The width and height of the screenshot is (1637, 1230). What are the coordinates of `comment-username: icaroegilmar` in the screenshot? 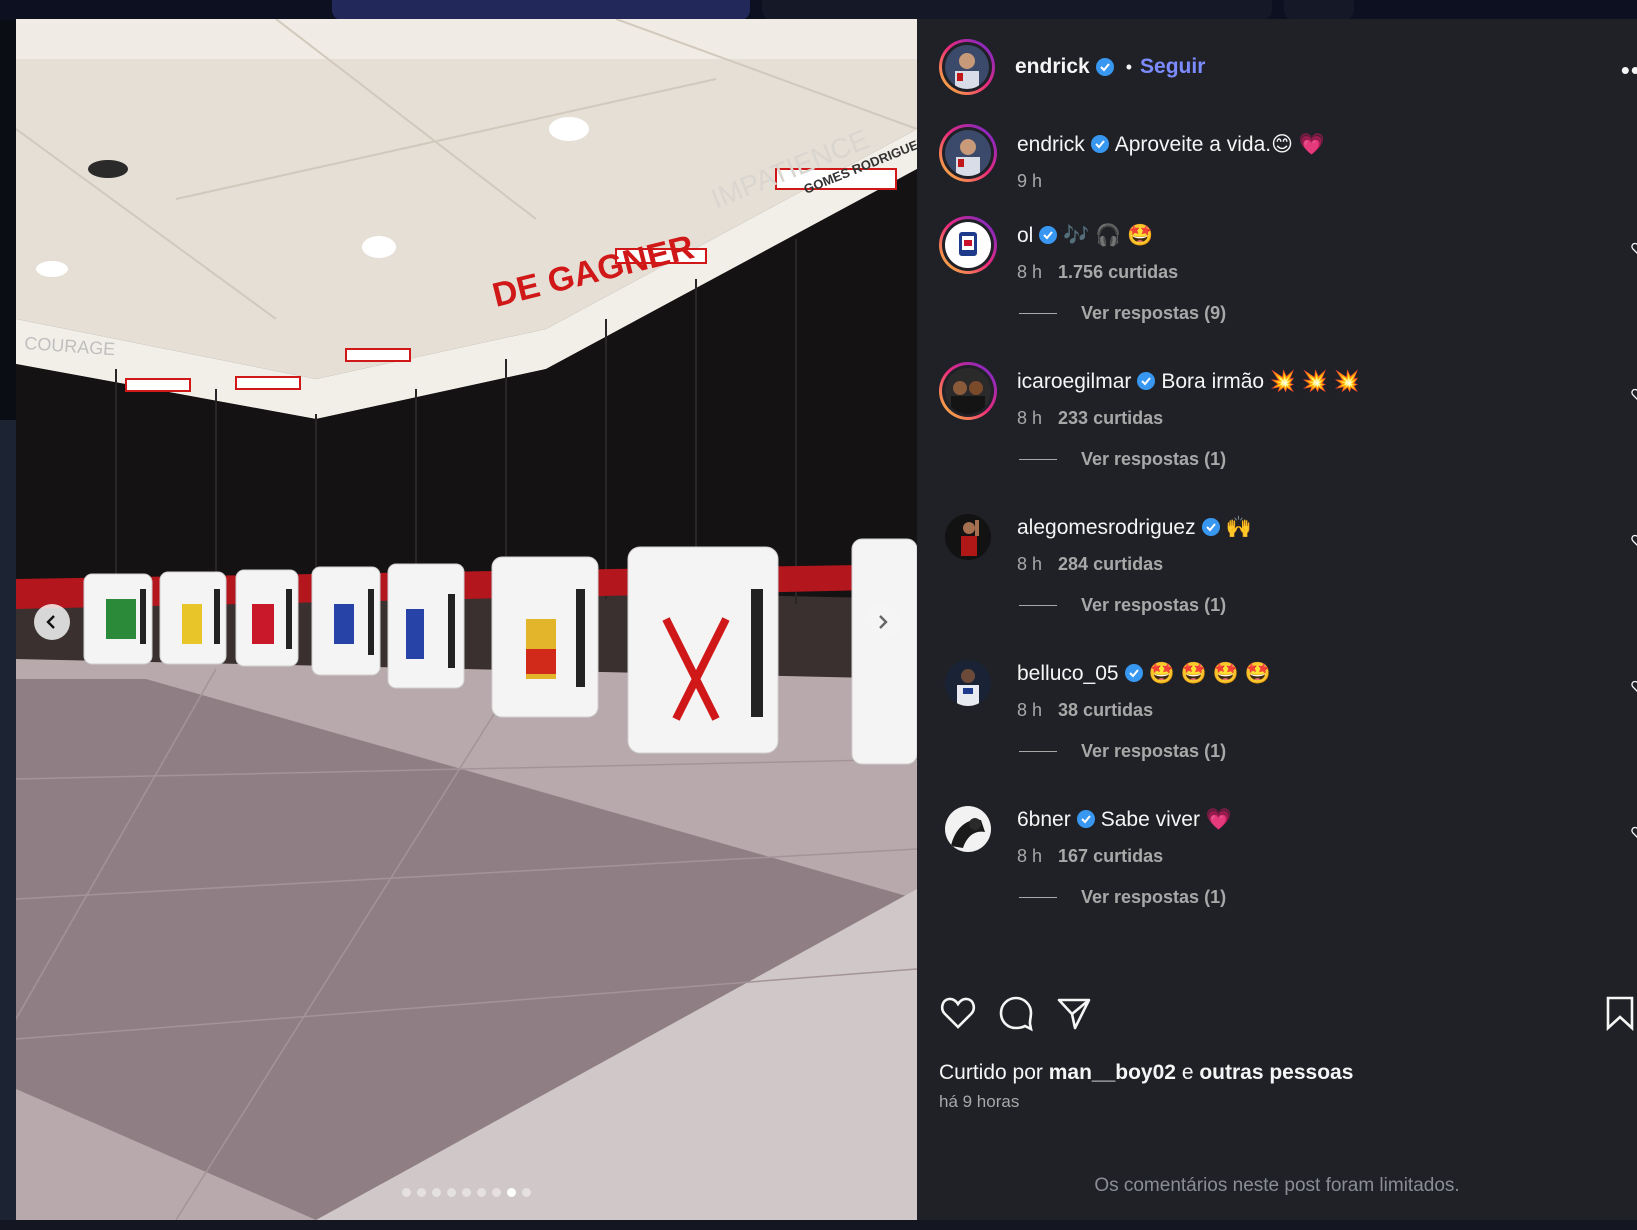 It's located at (1074, 381).